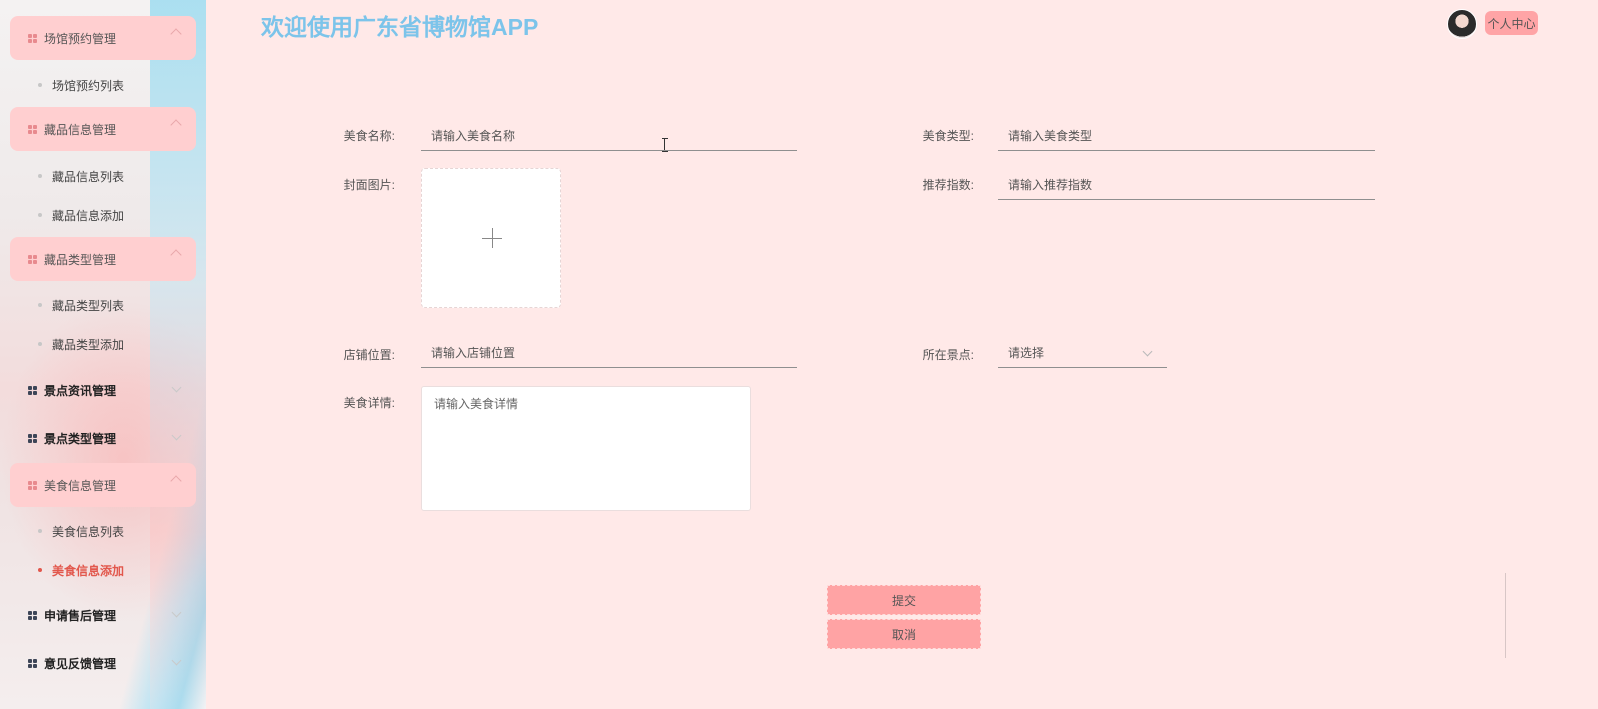  Describe the element at coordinates (80, 615) in the screenshot. I see `menu-group-label: 申请售后管理` at that location.